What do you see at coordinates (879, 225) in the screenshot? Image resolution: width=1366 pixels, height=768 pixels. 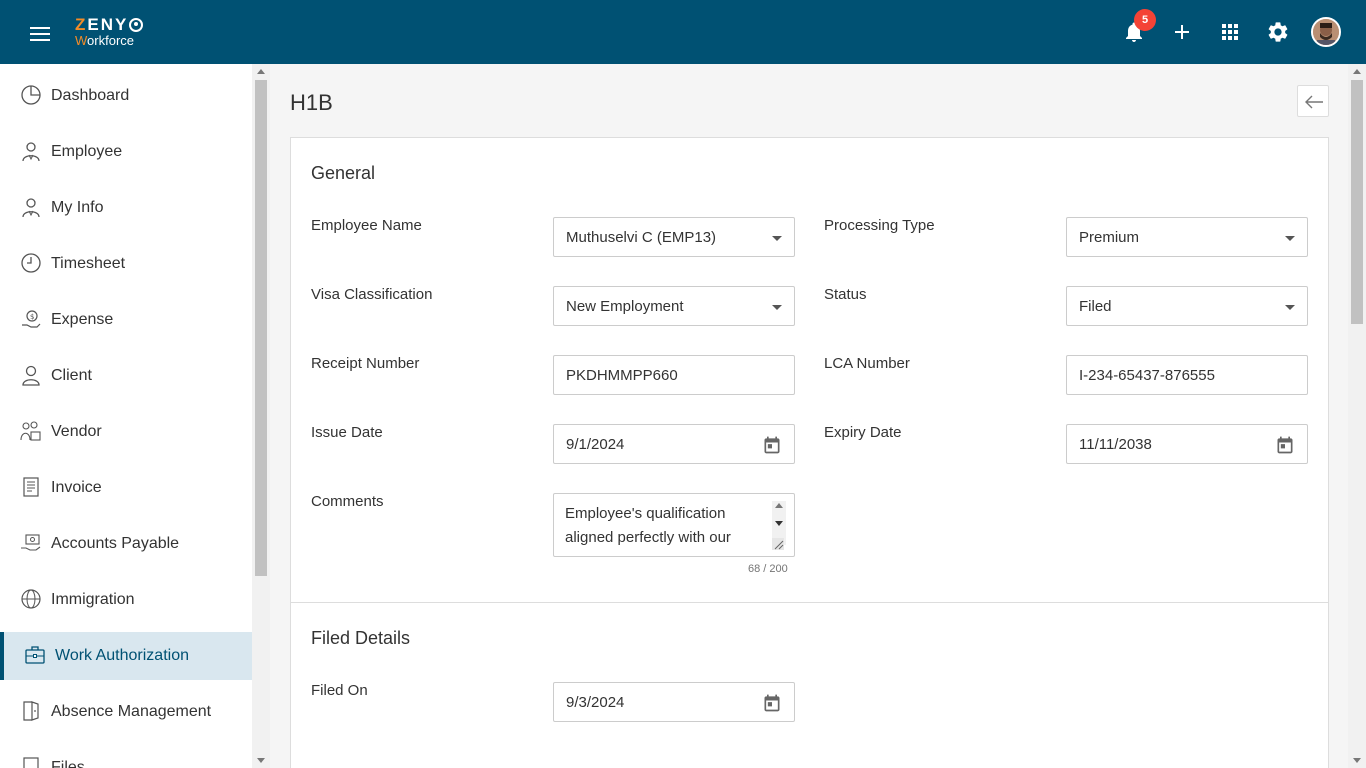 I see `processing-type-label: Processing Type` at bounding box center [879, 225].